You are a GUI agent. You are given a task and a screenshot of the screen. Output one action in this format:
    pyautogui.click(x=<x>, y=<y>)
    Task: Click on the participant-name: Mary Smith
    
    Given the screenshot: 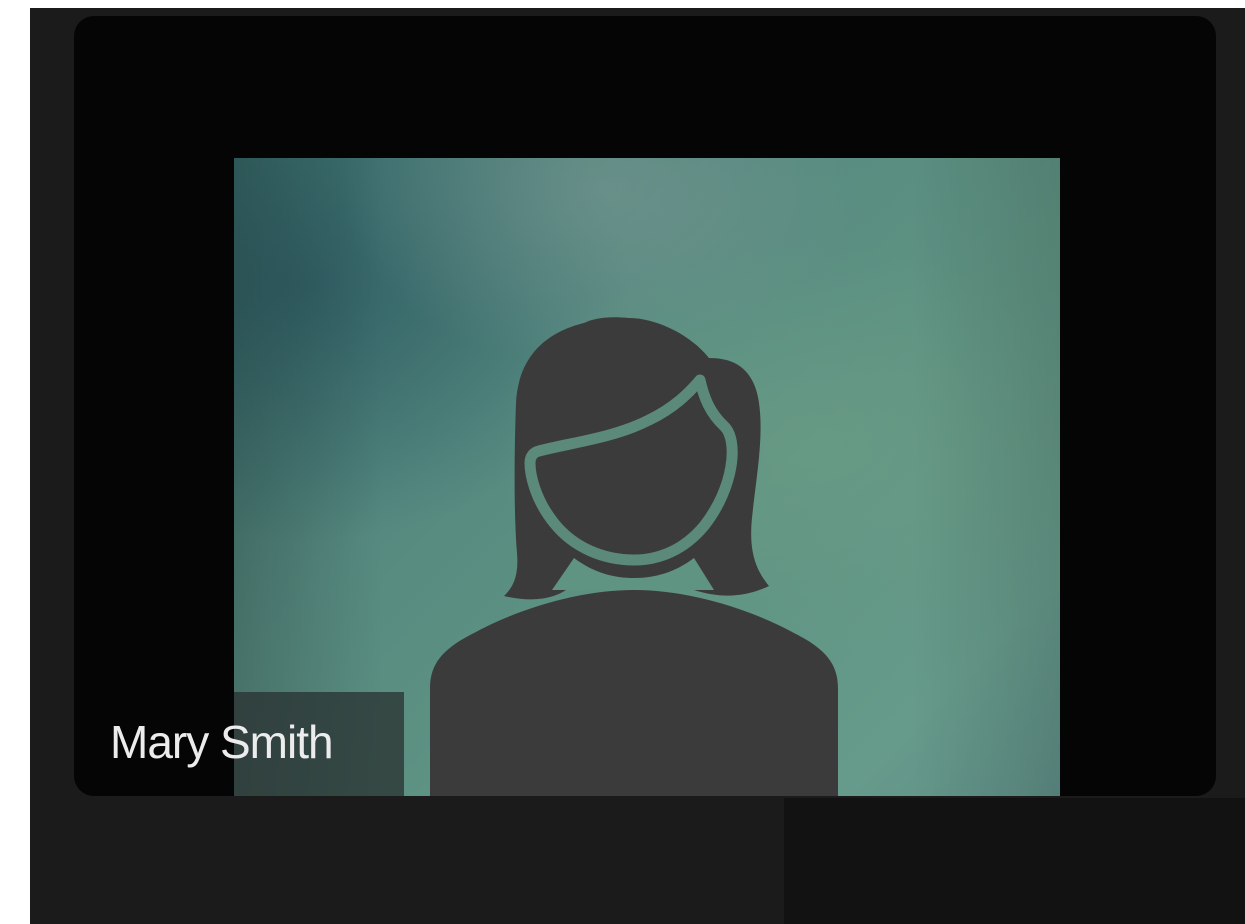 What is the action you would take?
    pyautogui.click(x=222, y=742)
    